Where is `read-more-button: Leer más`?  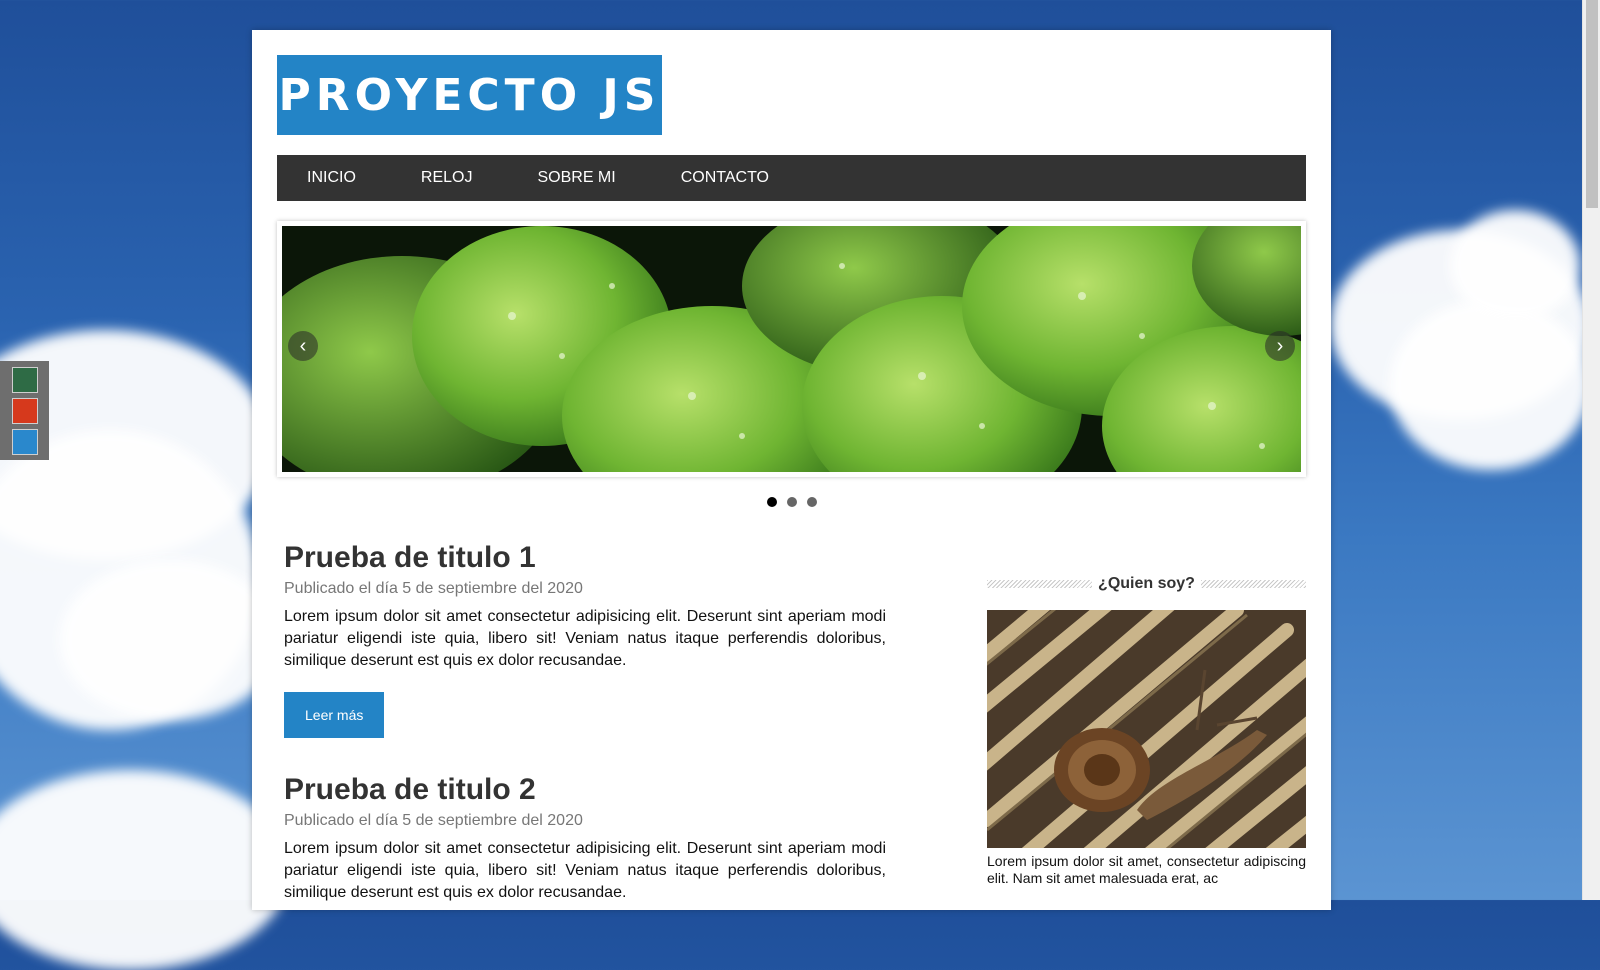 read-more-button: Leer más is located at coordinates (334, 715).